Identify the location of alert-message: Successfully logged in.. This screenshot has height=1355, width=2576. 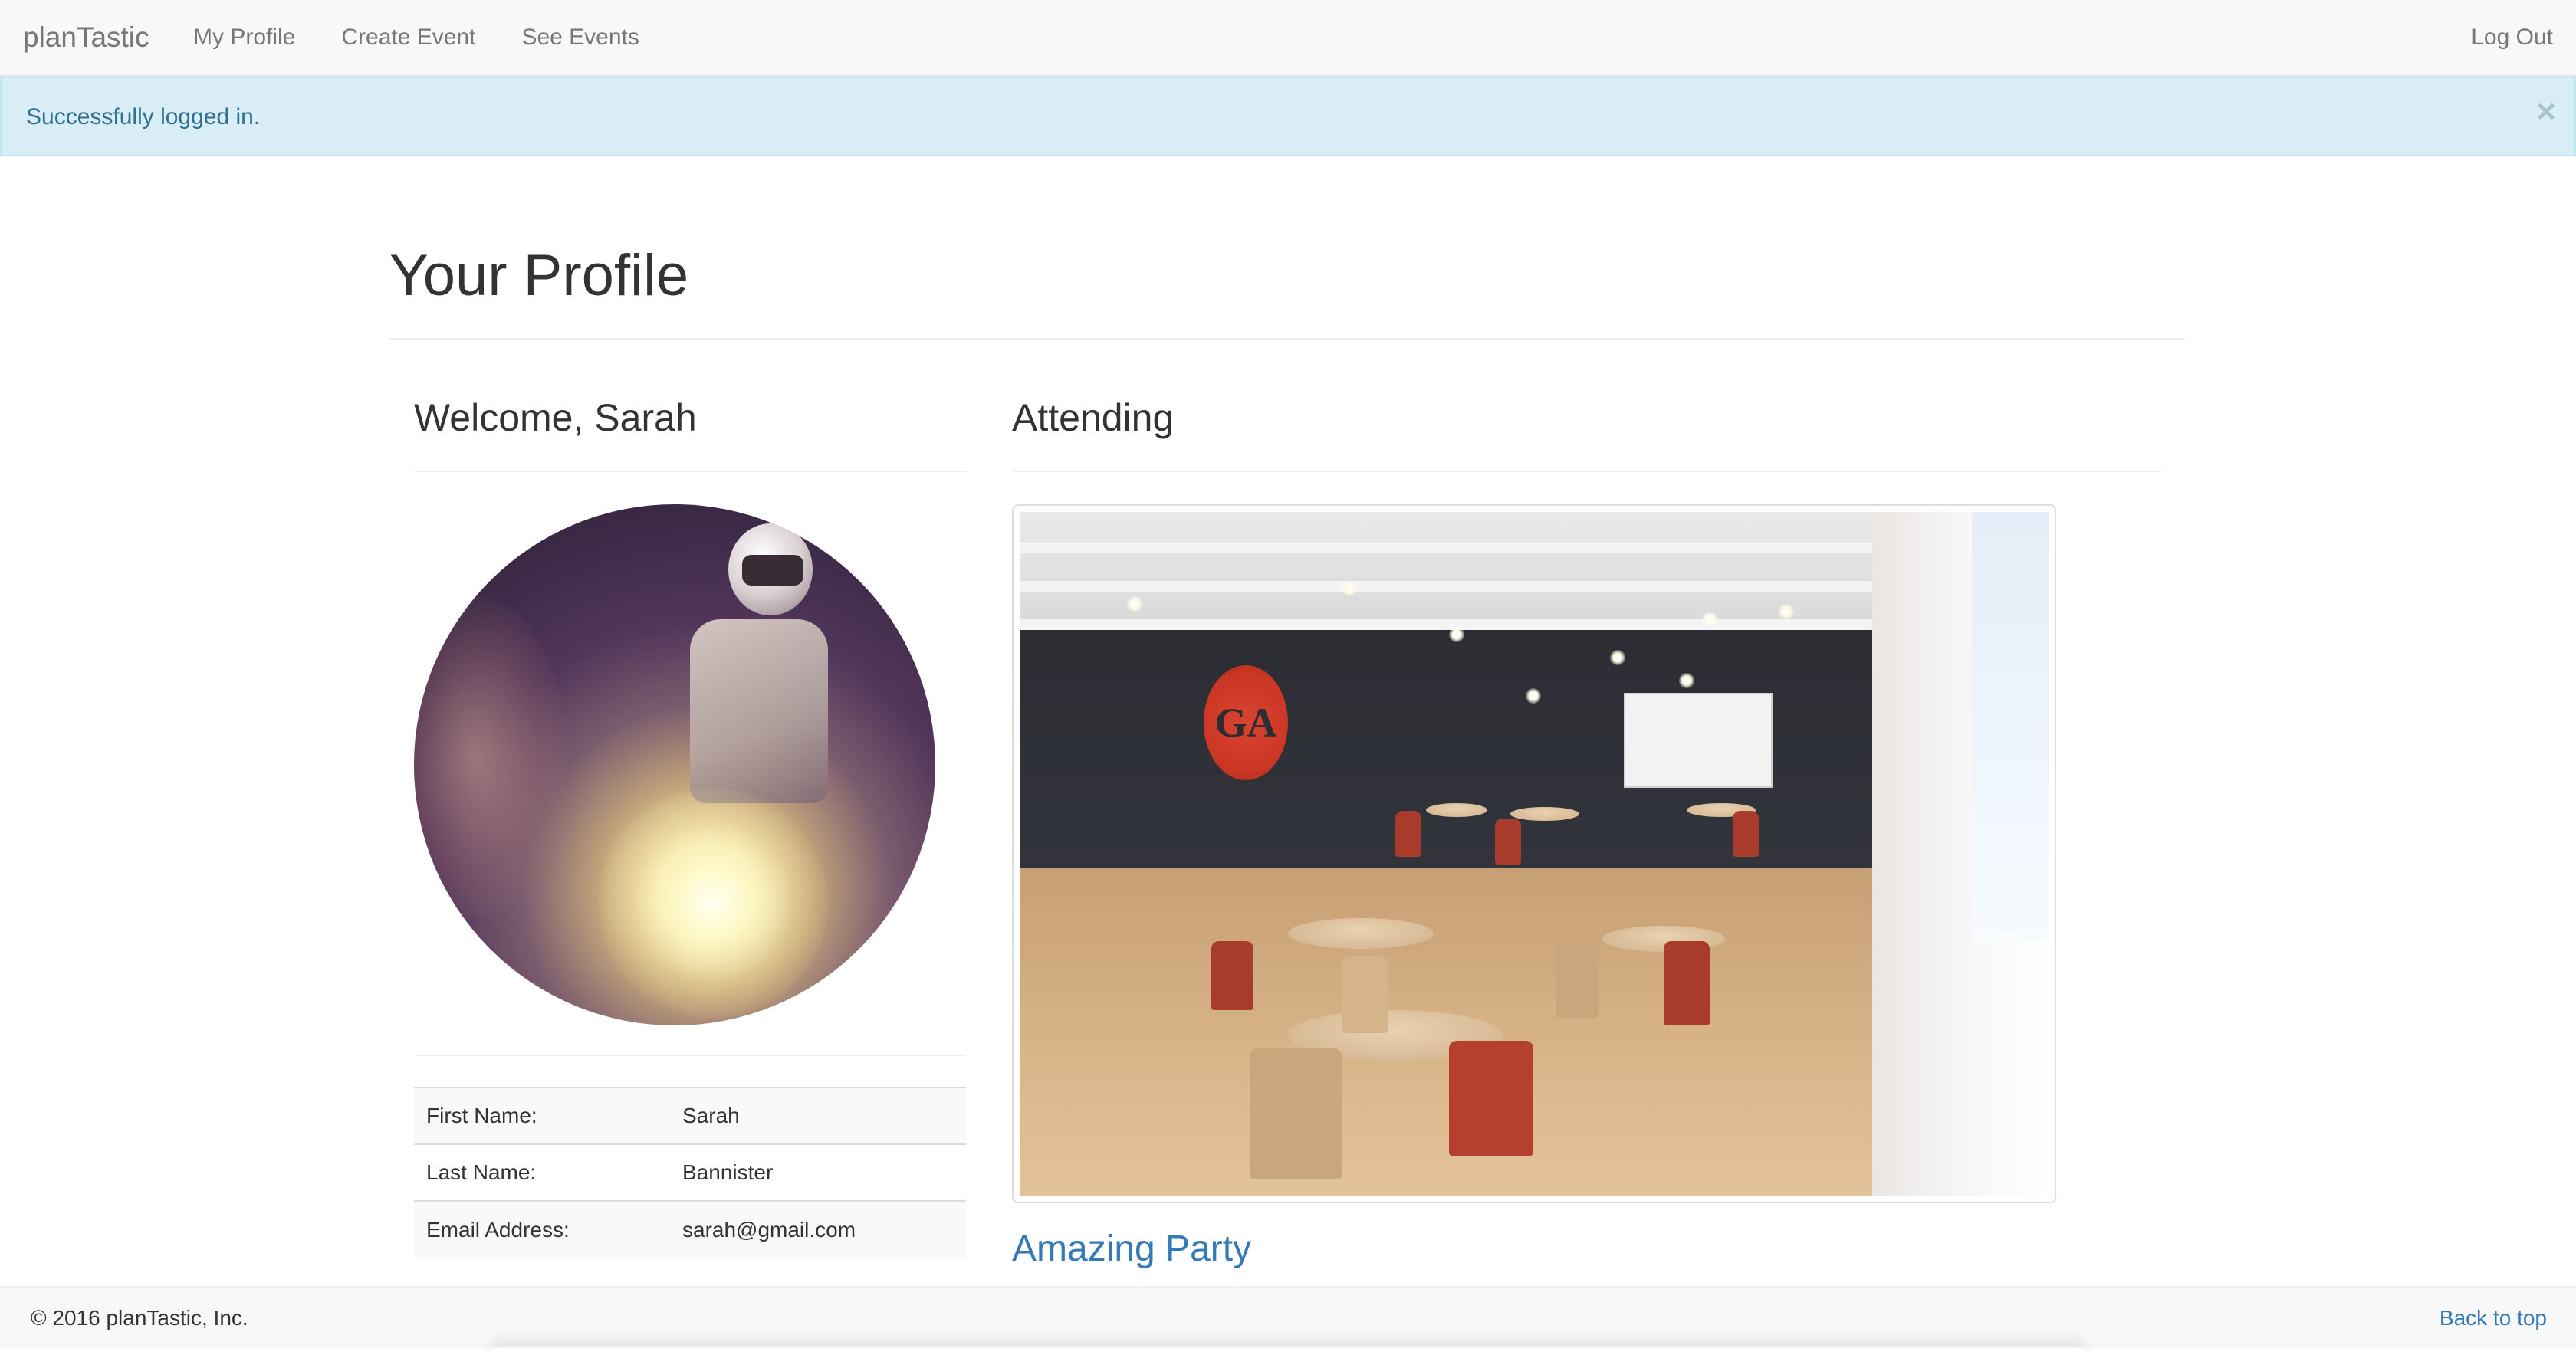
(143, 117).